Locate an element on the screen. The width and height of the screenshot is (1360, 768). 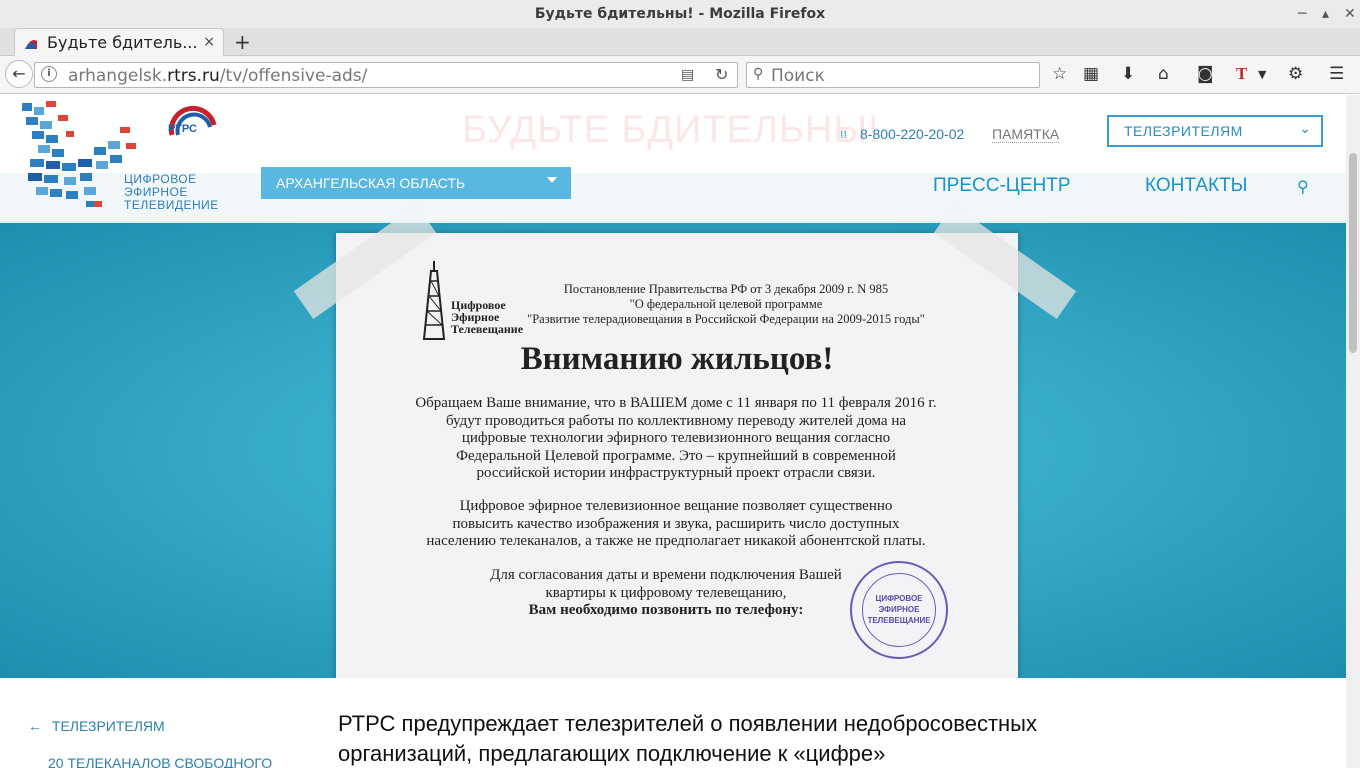
notice-heading: Вниманию жильцов! is located at coordinates (677, 359).